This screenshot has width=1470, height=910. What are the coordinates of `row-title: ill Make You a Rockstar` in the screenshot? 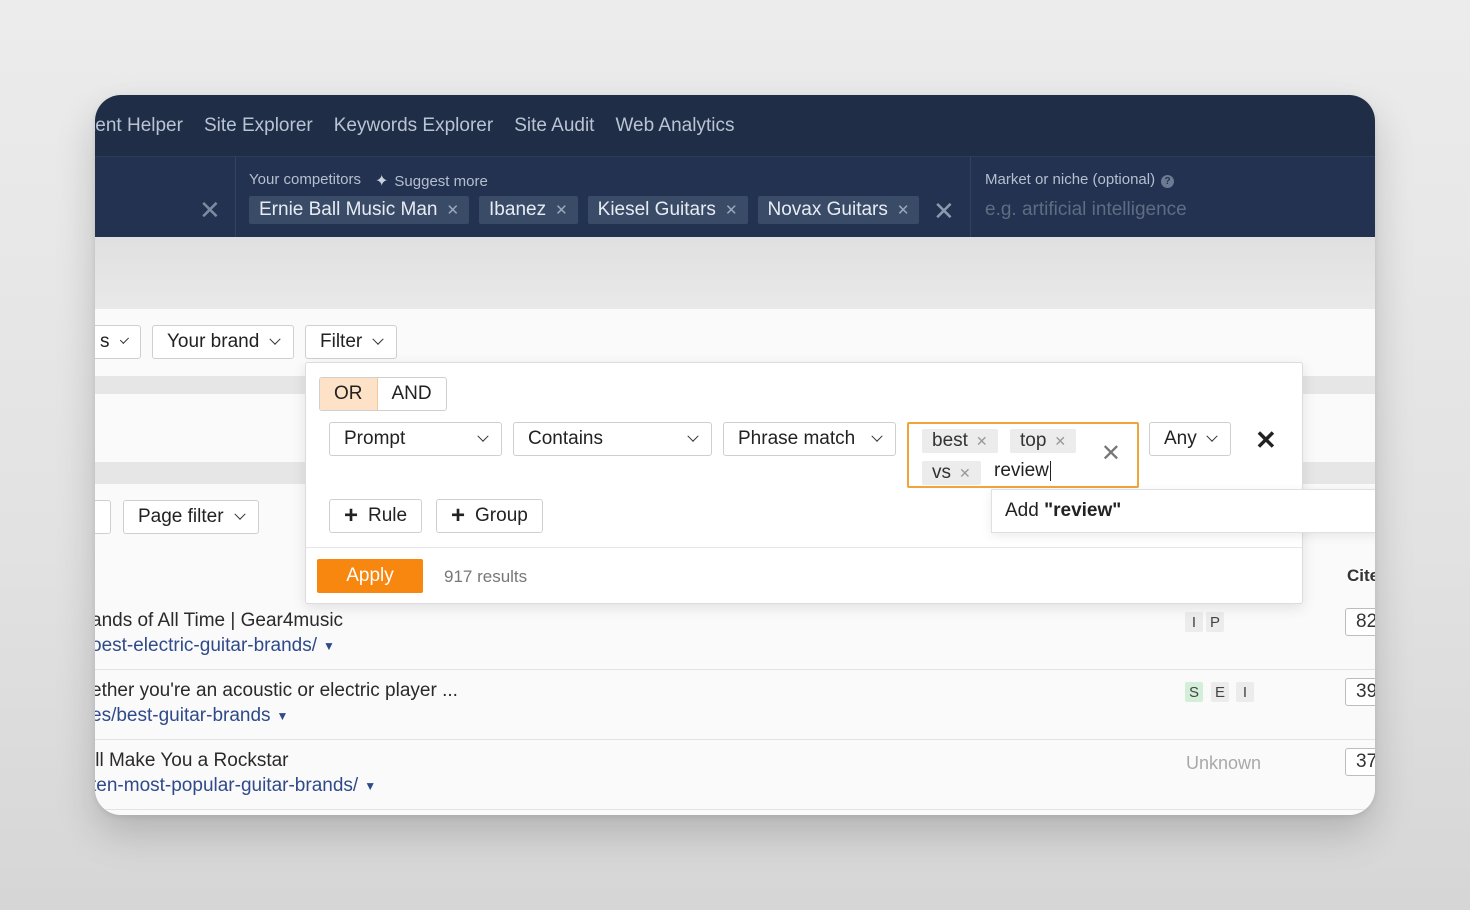 It's located at (192, 761).